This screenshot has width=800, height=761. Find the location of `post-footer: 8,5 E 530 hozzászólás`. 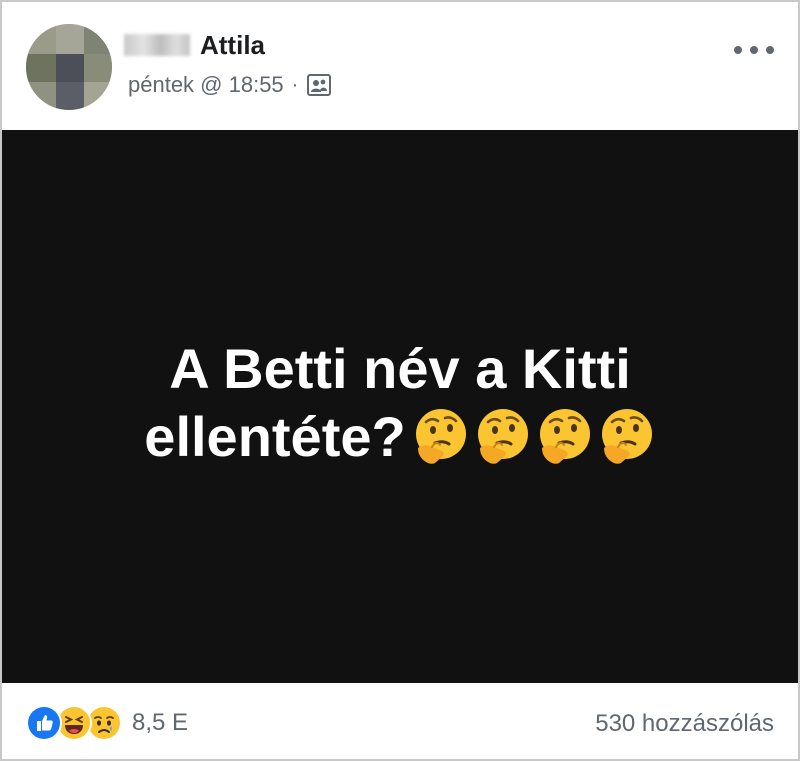

post-footer: 8,5 E 530 hozzászólás is located at coordinates (400, 721).